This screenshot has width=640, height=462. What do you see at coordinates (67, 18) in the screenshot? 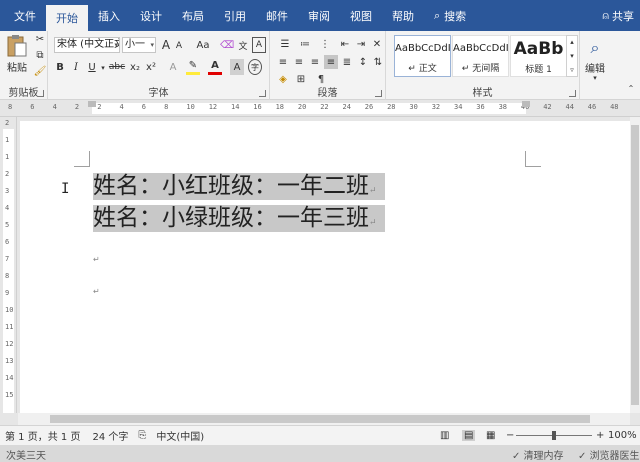
I see `tab-1: 开始` at bounding box center [67, 18].